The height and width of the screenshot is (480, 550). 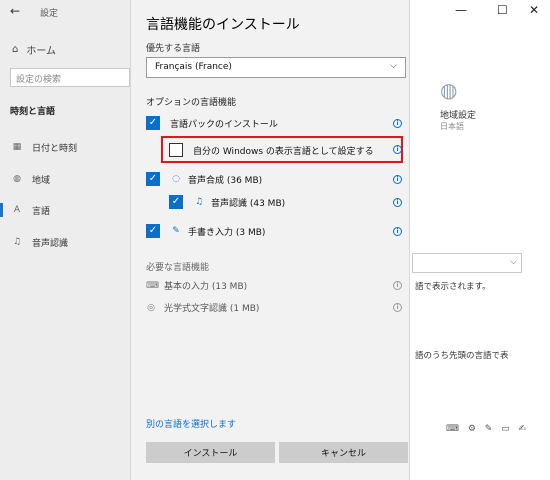 I want to click on feature-text-to-speech: ✓ ◌ 音声合成 (36 MB), so click(x=204, y=179).